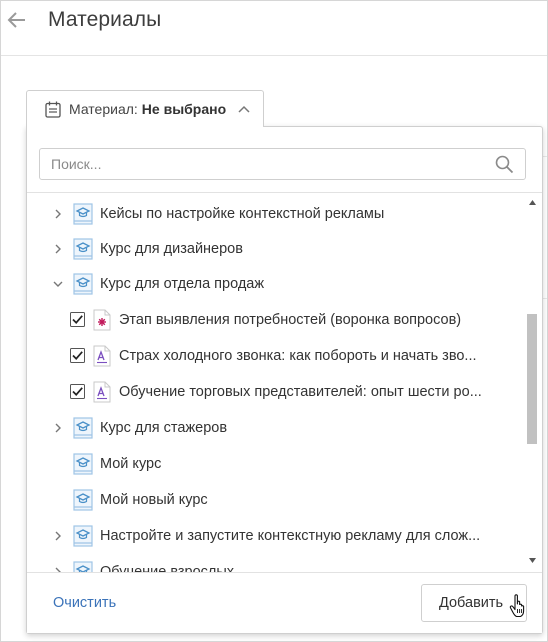  Describe the element at coordinates (276, 464) in the screenshot. I see `tree-row-course: Мой курс` at that location.